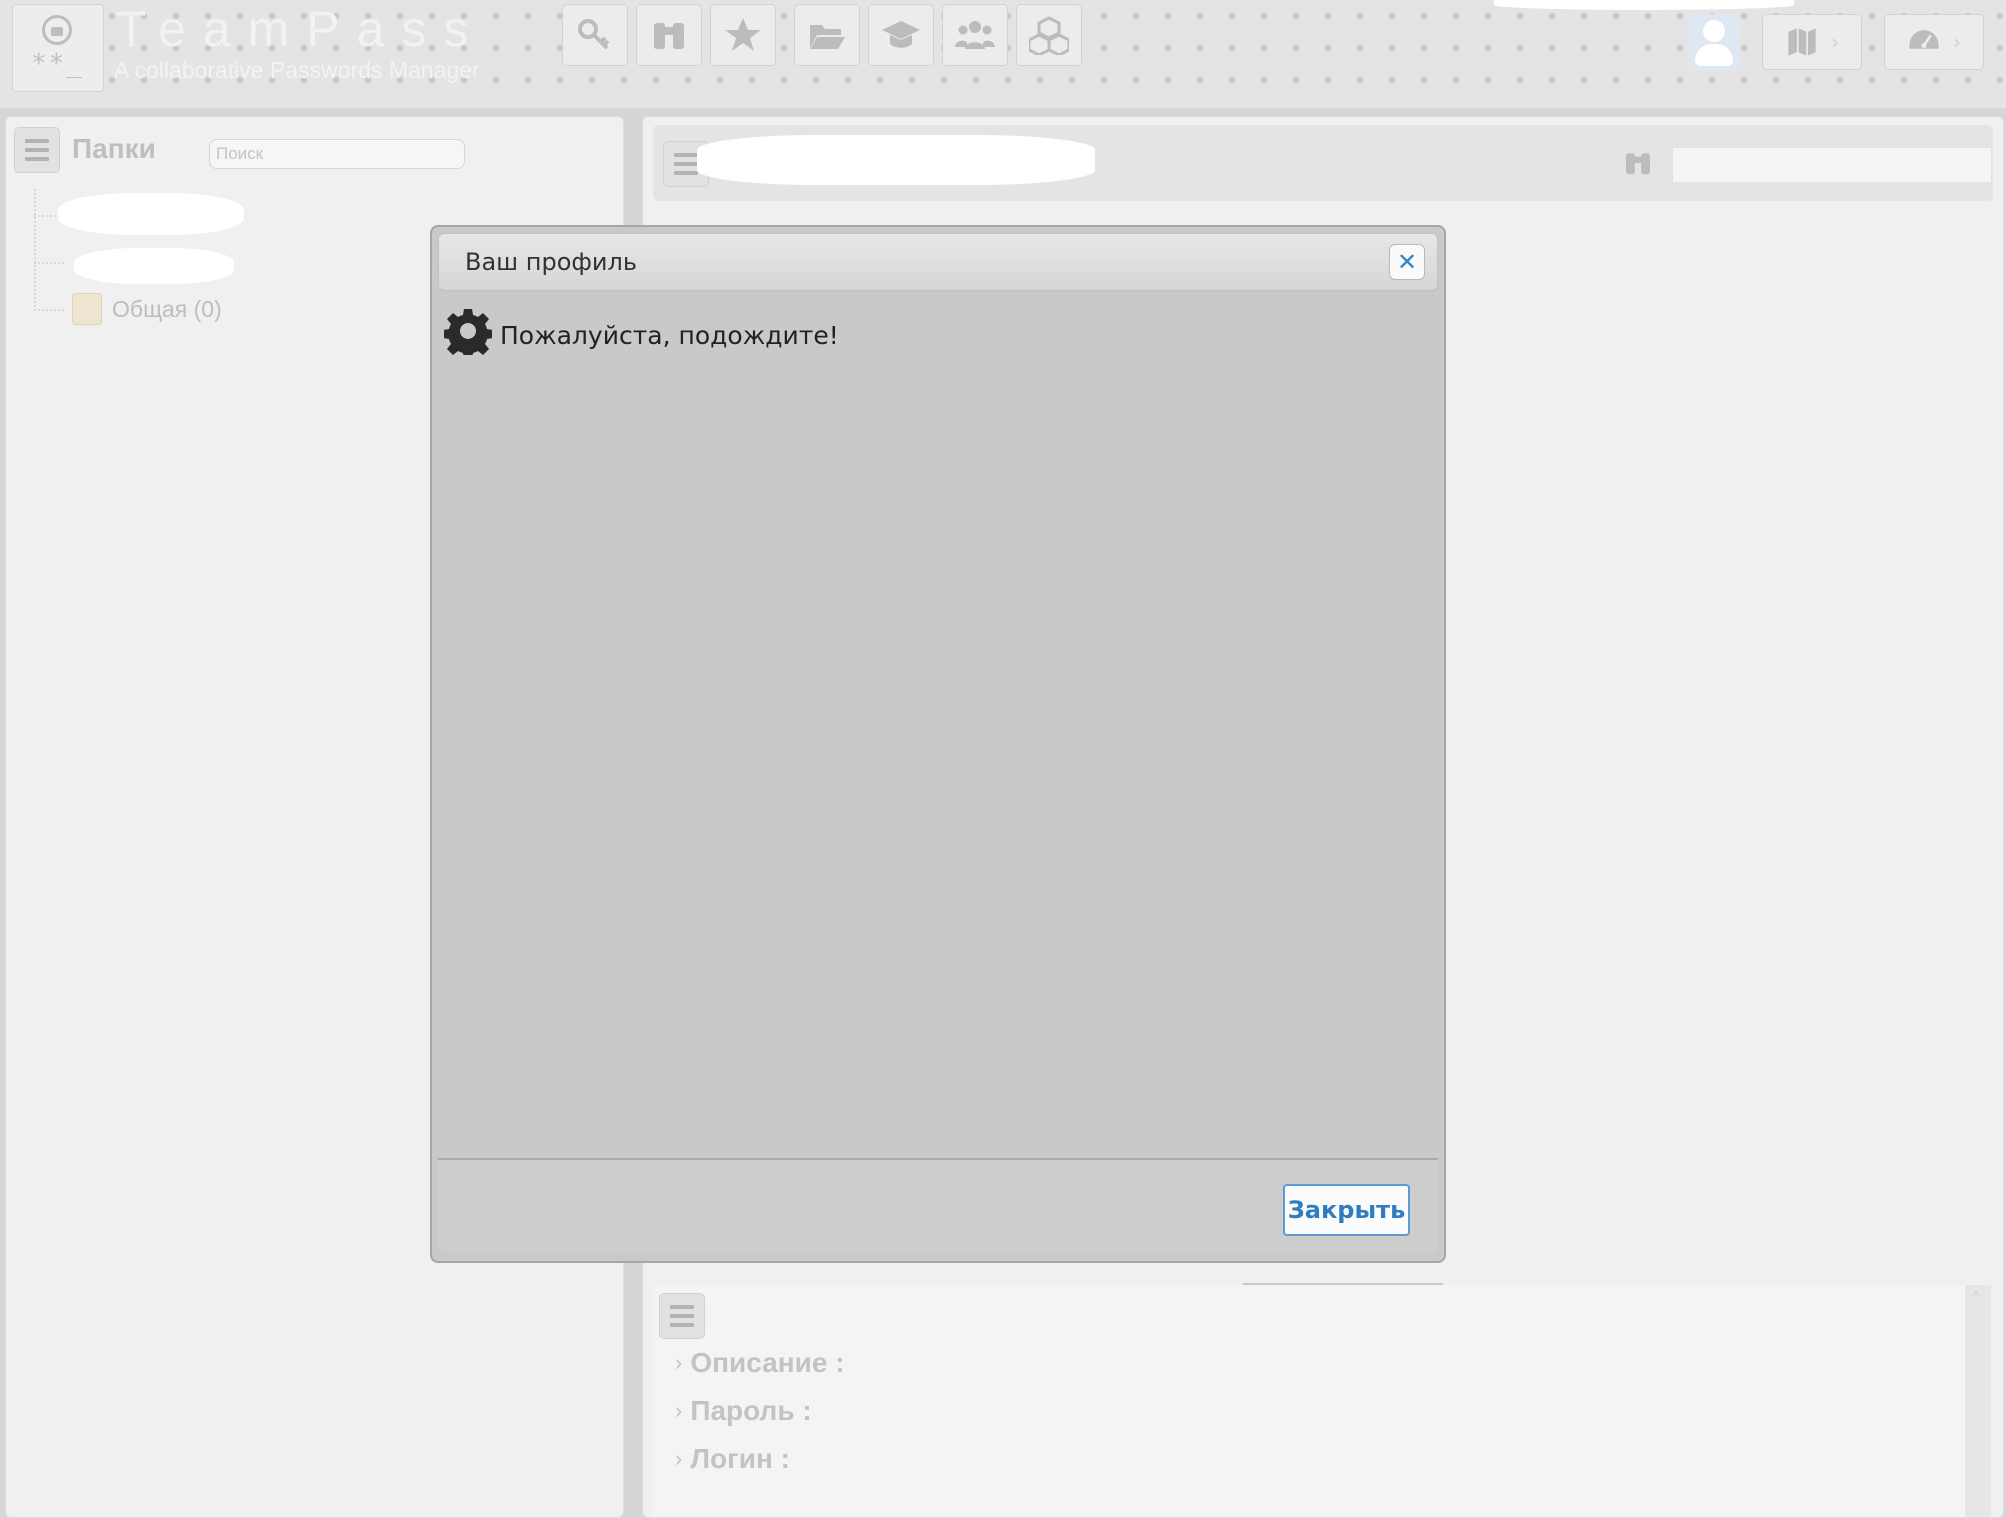 This screenshot has height=1518, width=2006. I want to click on toolbar-utilities-button, so click(1049, 35).